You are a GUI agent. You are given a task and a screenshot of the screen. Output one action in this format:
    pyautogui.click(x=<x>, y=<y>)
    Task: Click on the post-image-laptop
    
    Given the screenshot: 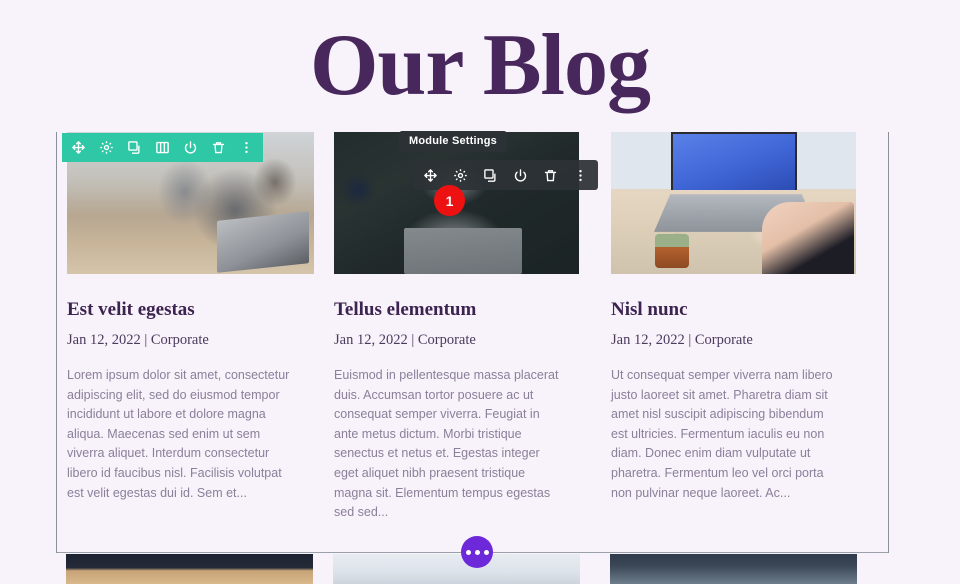 What is the action you would take?
    pyautogui.click(x=733, y=203)
    